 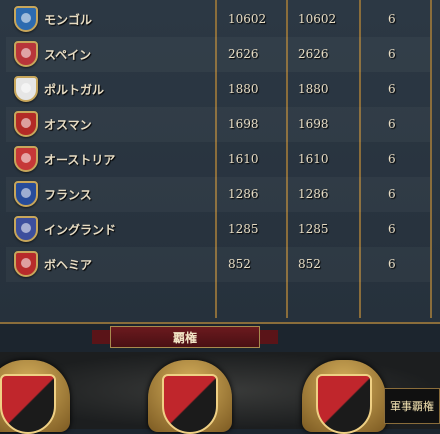 I want to click on score-current: 1698, so click(x=313, y=124).